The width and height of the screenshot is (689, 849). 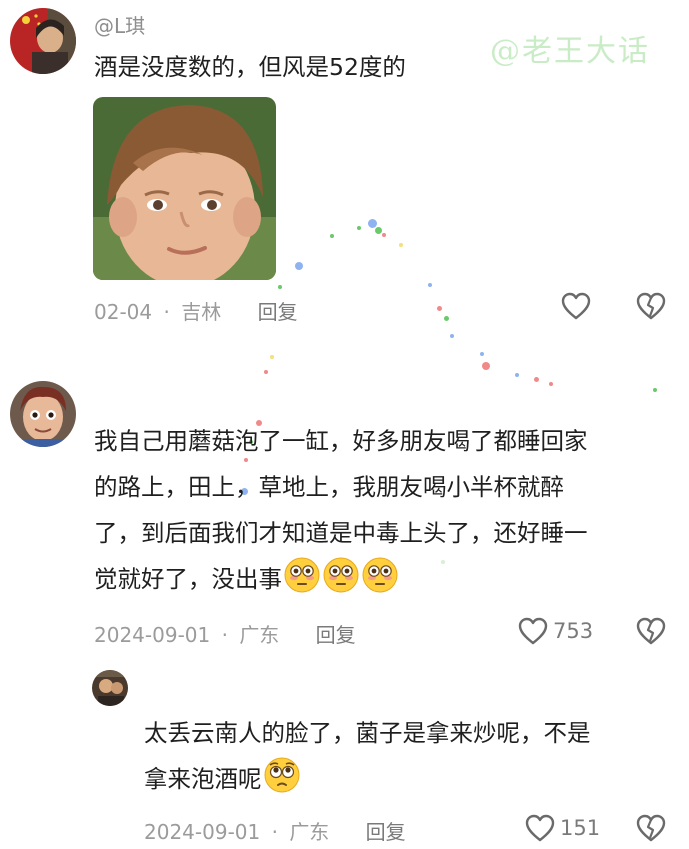 I want to click on like-count: 151, so click(x=580, y=828).